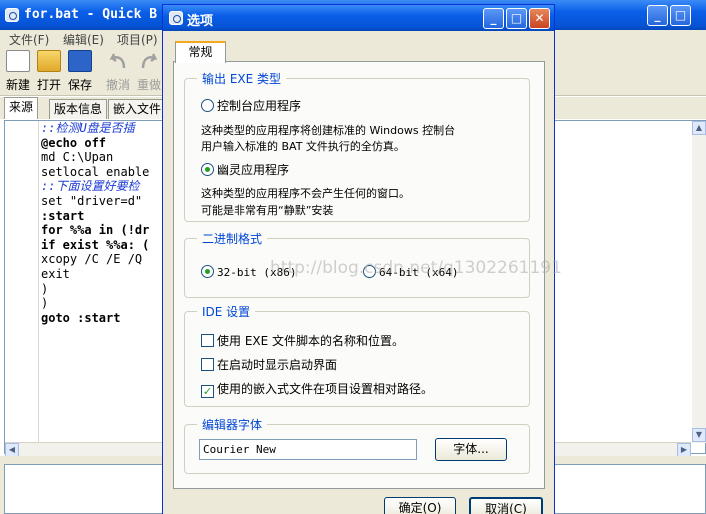 The height and width of the screenshot is (514, 706). I want to click on redo-label: 重做, so click(148, 85).